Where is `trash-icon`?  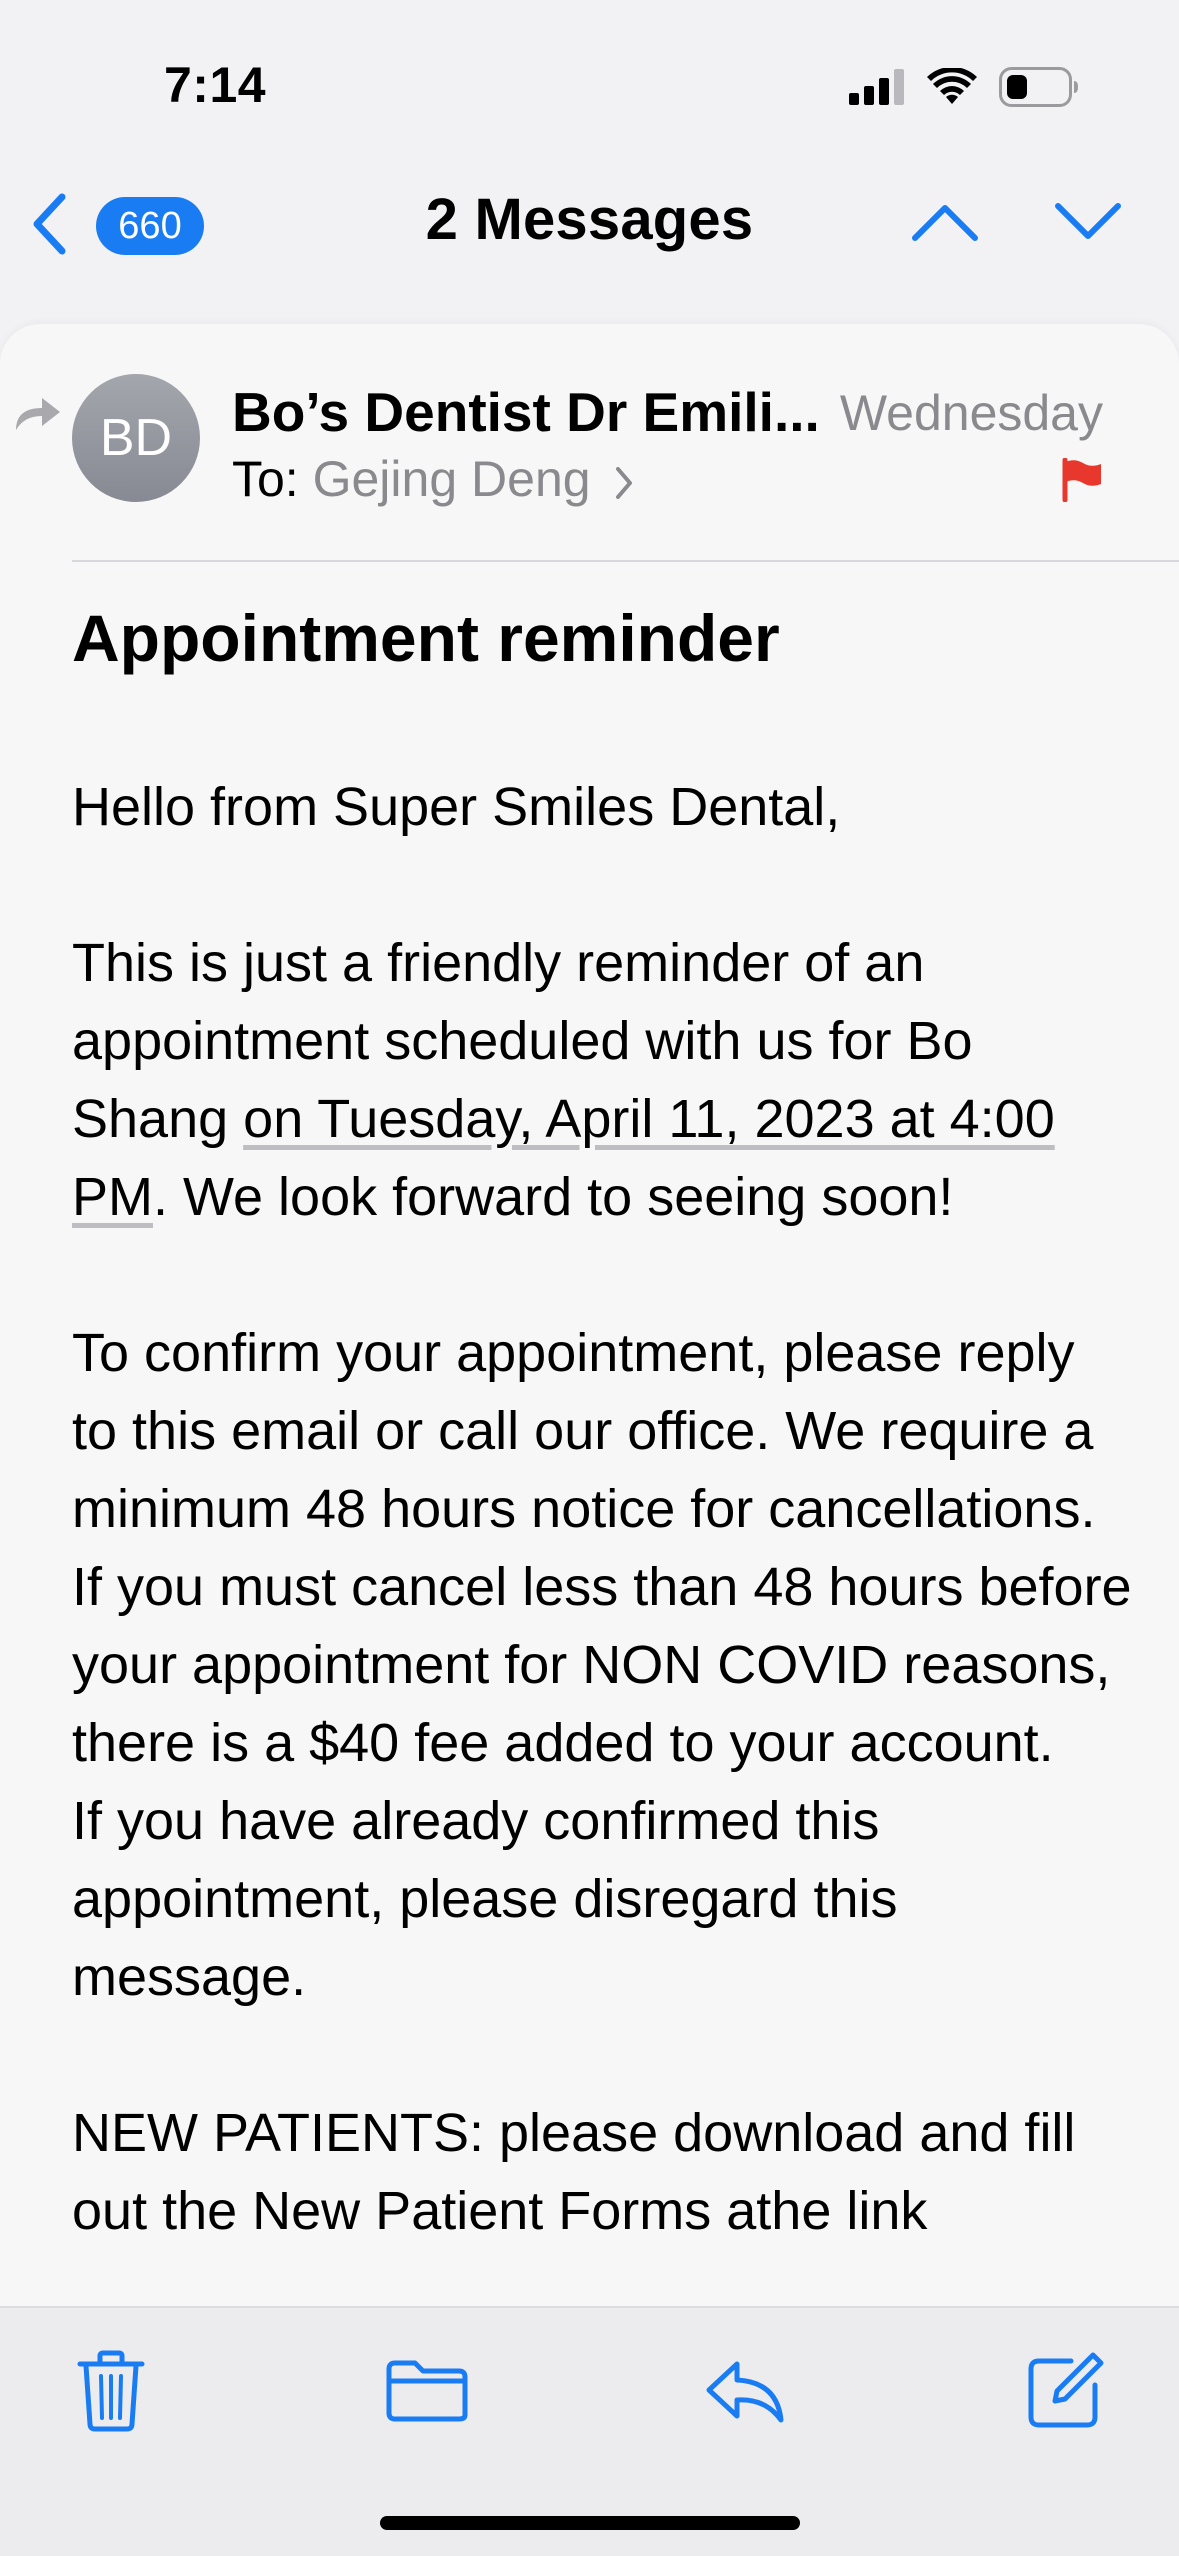 trash-icon is located at coordinates (111, 2391).